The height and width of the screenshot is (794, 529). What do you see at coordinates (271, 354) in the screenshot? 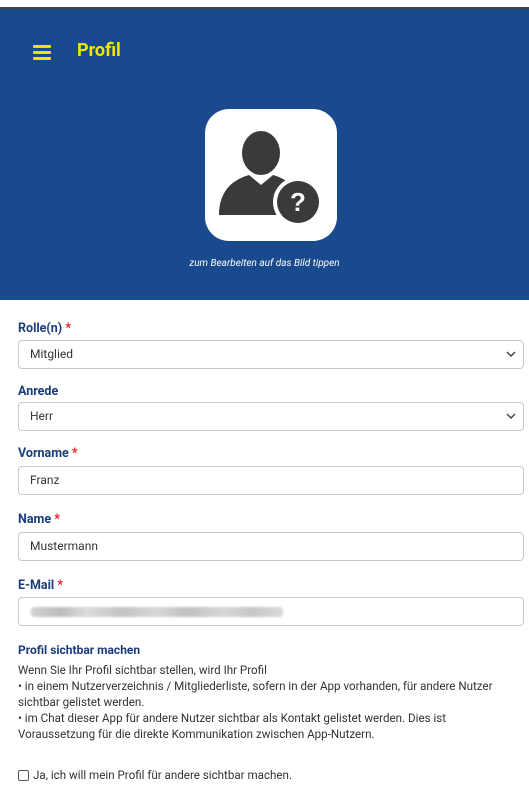
I see `role-select: Mitglied` at bounding box center [271, 354].